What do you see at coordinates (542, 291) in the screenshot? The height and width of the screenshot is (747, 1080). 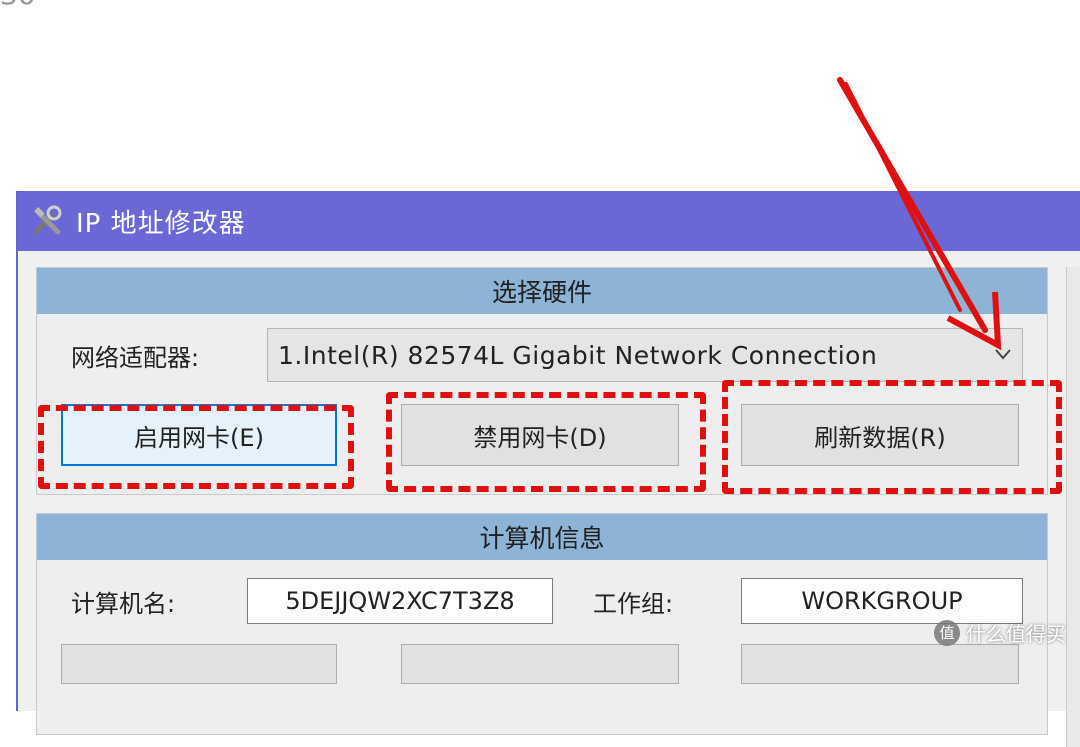 I see `hardware-group-header: 选择硬件` at bounding box center [542, 291].